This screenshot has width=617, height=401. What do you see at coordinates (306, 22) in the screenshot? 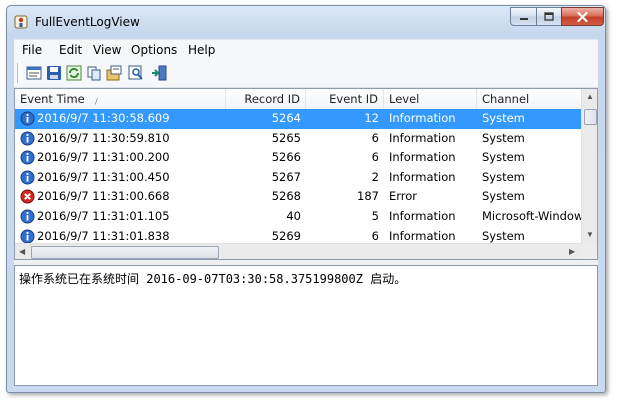
I see `title-bar: FullEventLogView` at bounding box center [306, 22].